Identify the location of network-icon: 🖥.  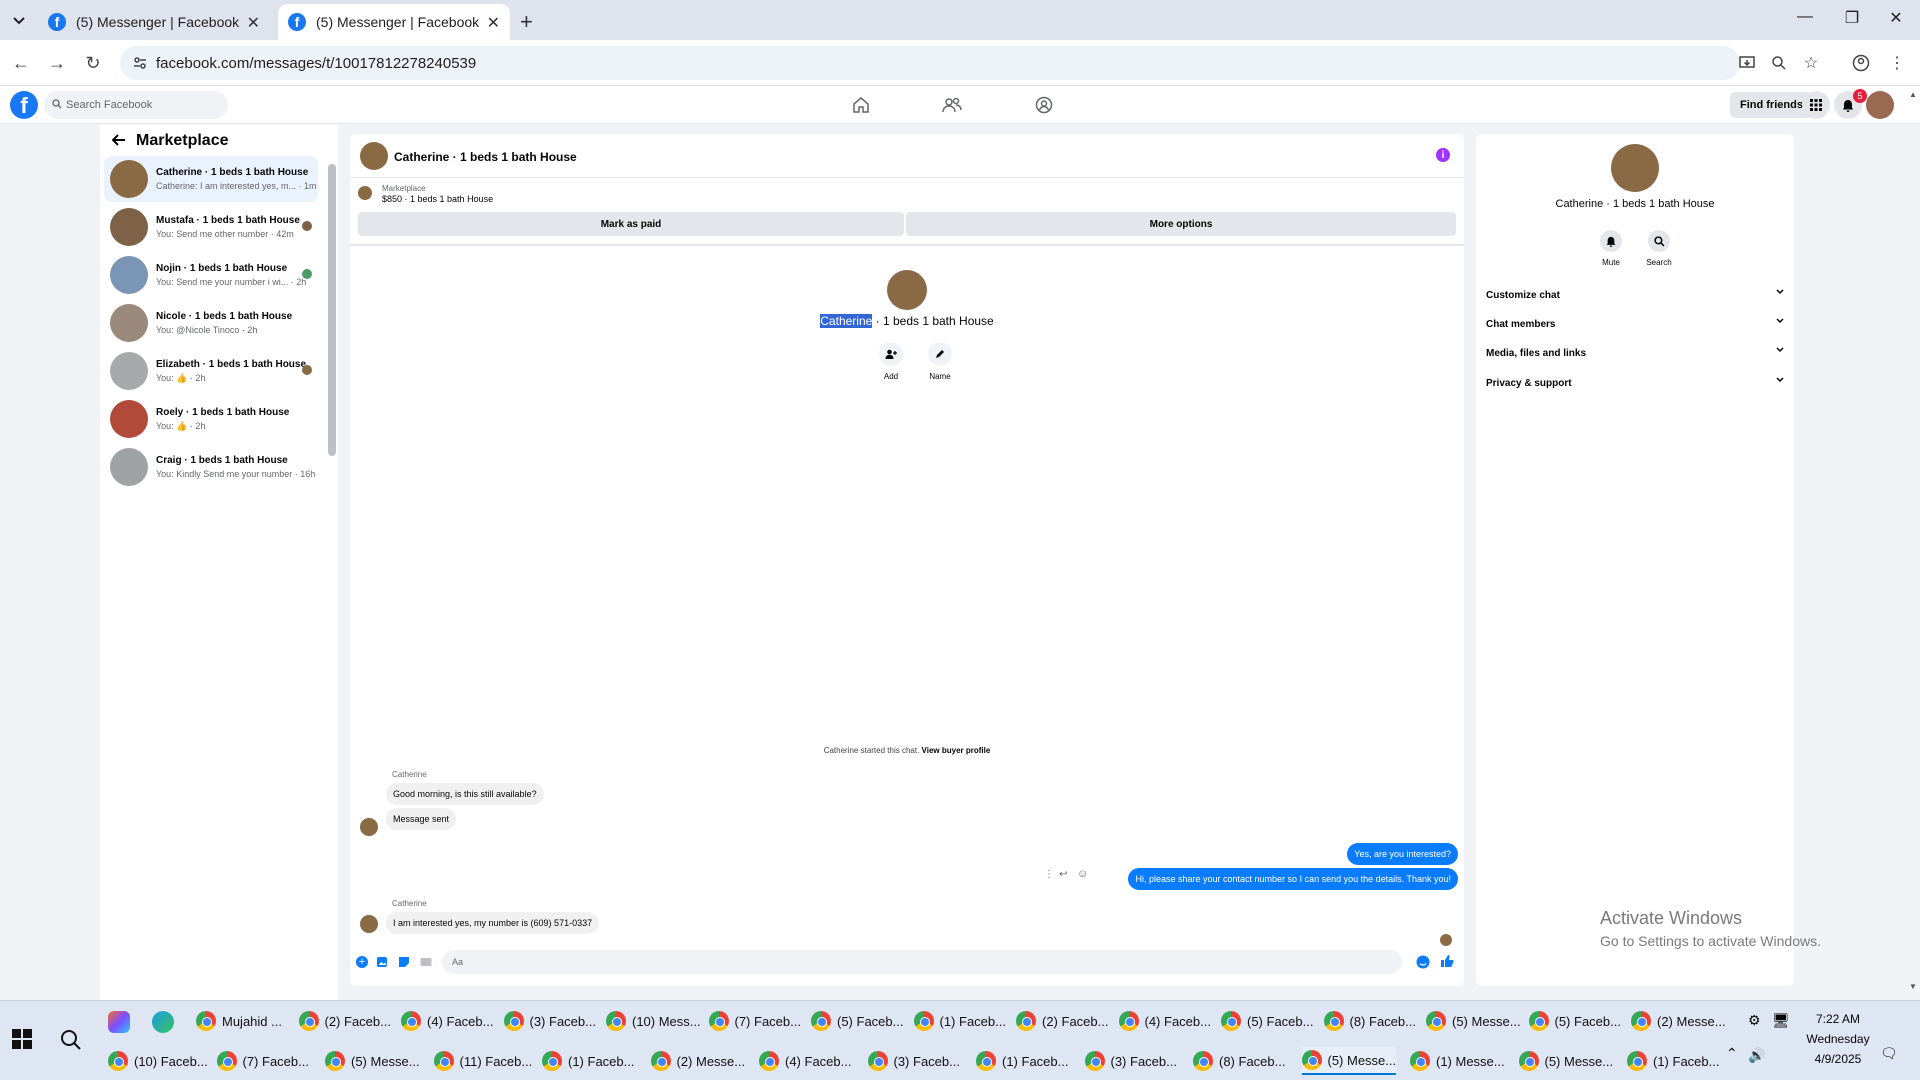
(1781, 1020).